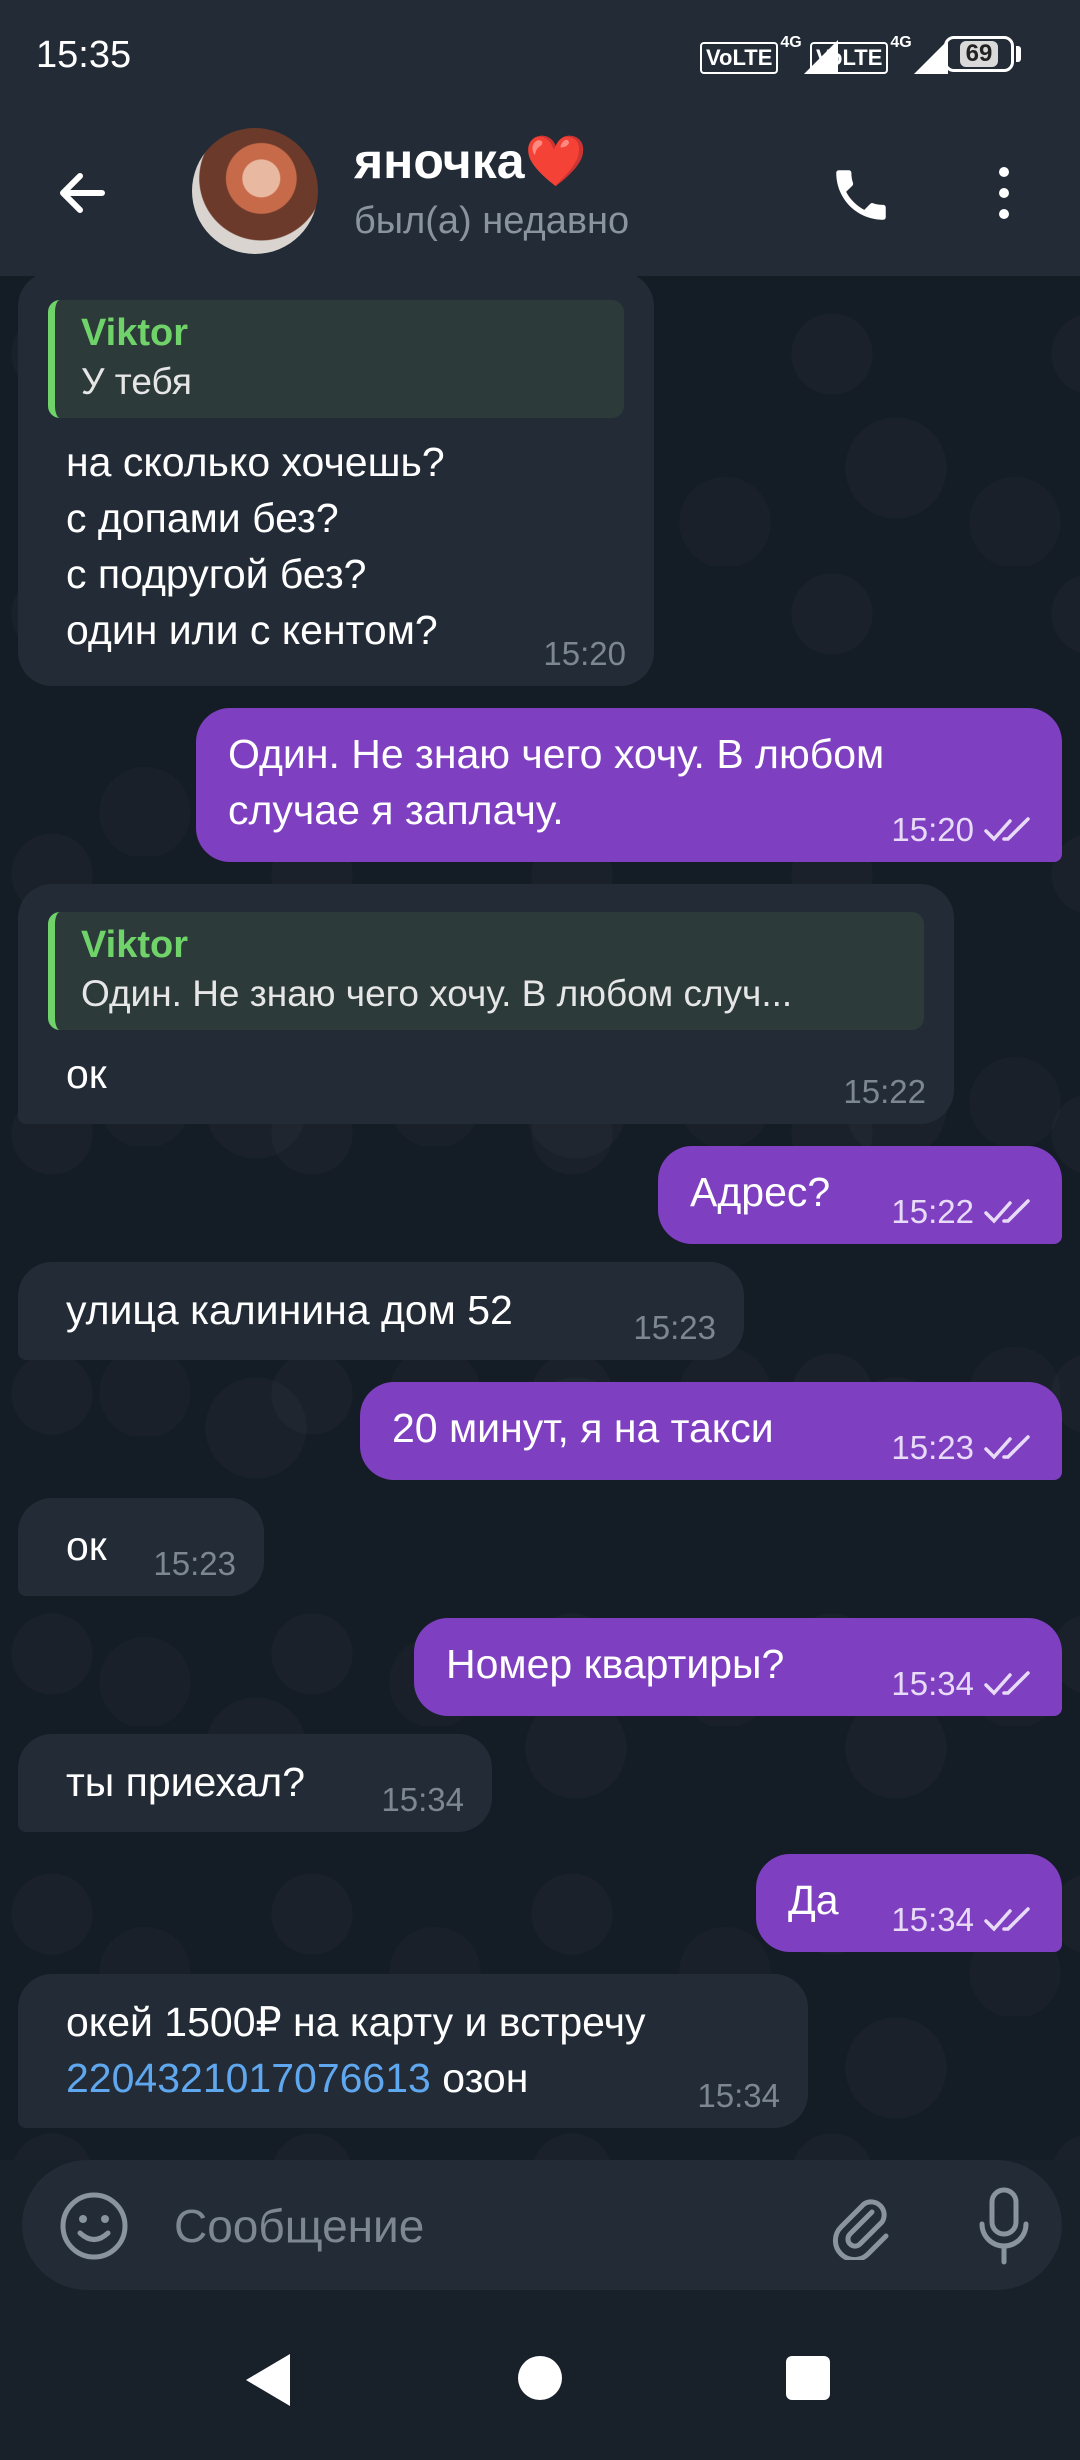 The image size is (1080, 2460). I want to click on nav-back-icon, so click(267, 2380).